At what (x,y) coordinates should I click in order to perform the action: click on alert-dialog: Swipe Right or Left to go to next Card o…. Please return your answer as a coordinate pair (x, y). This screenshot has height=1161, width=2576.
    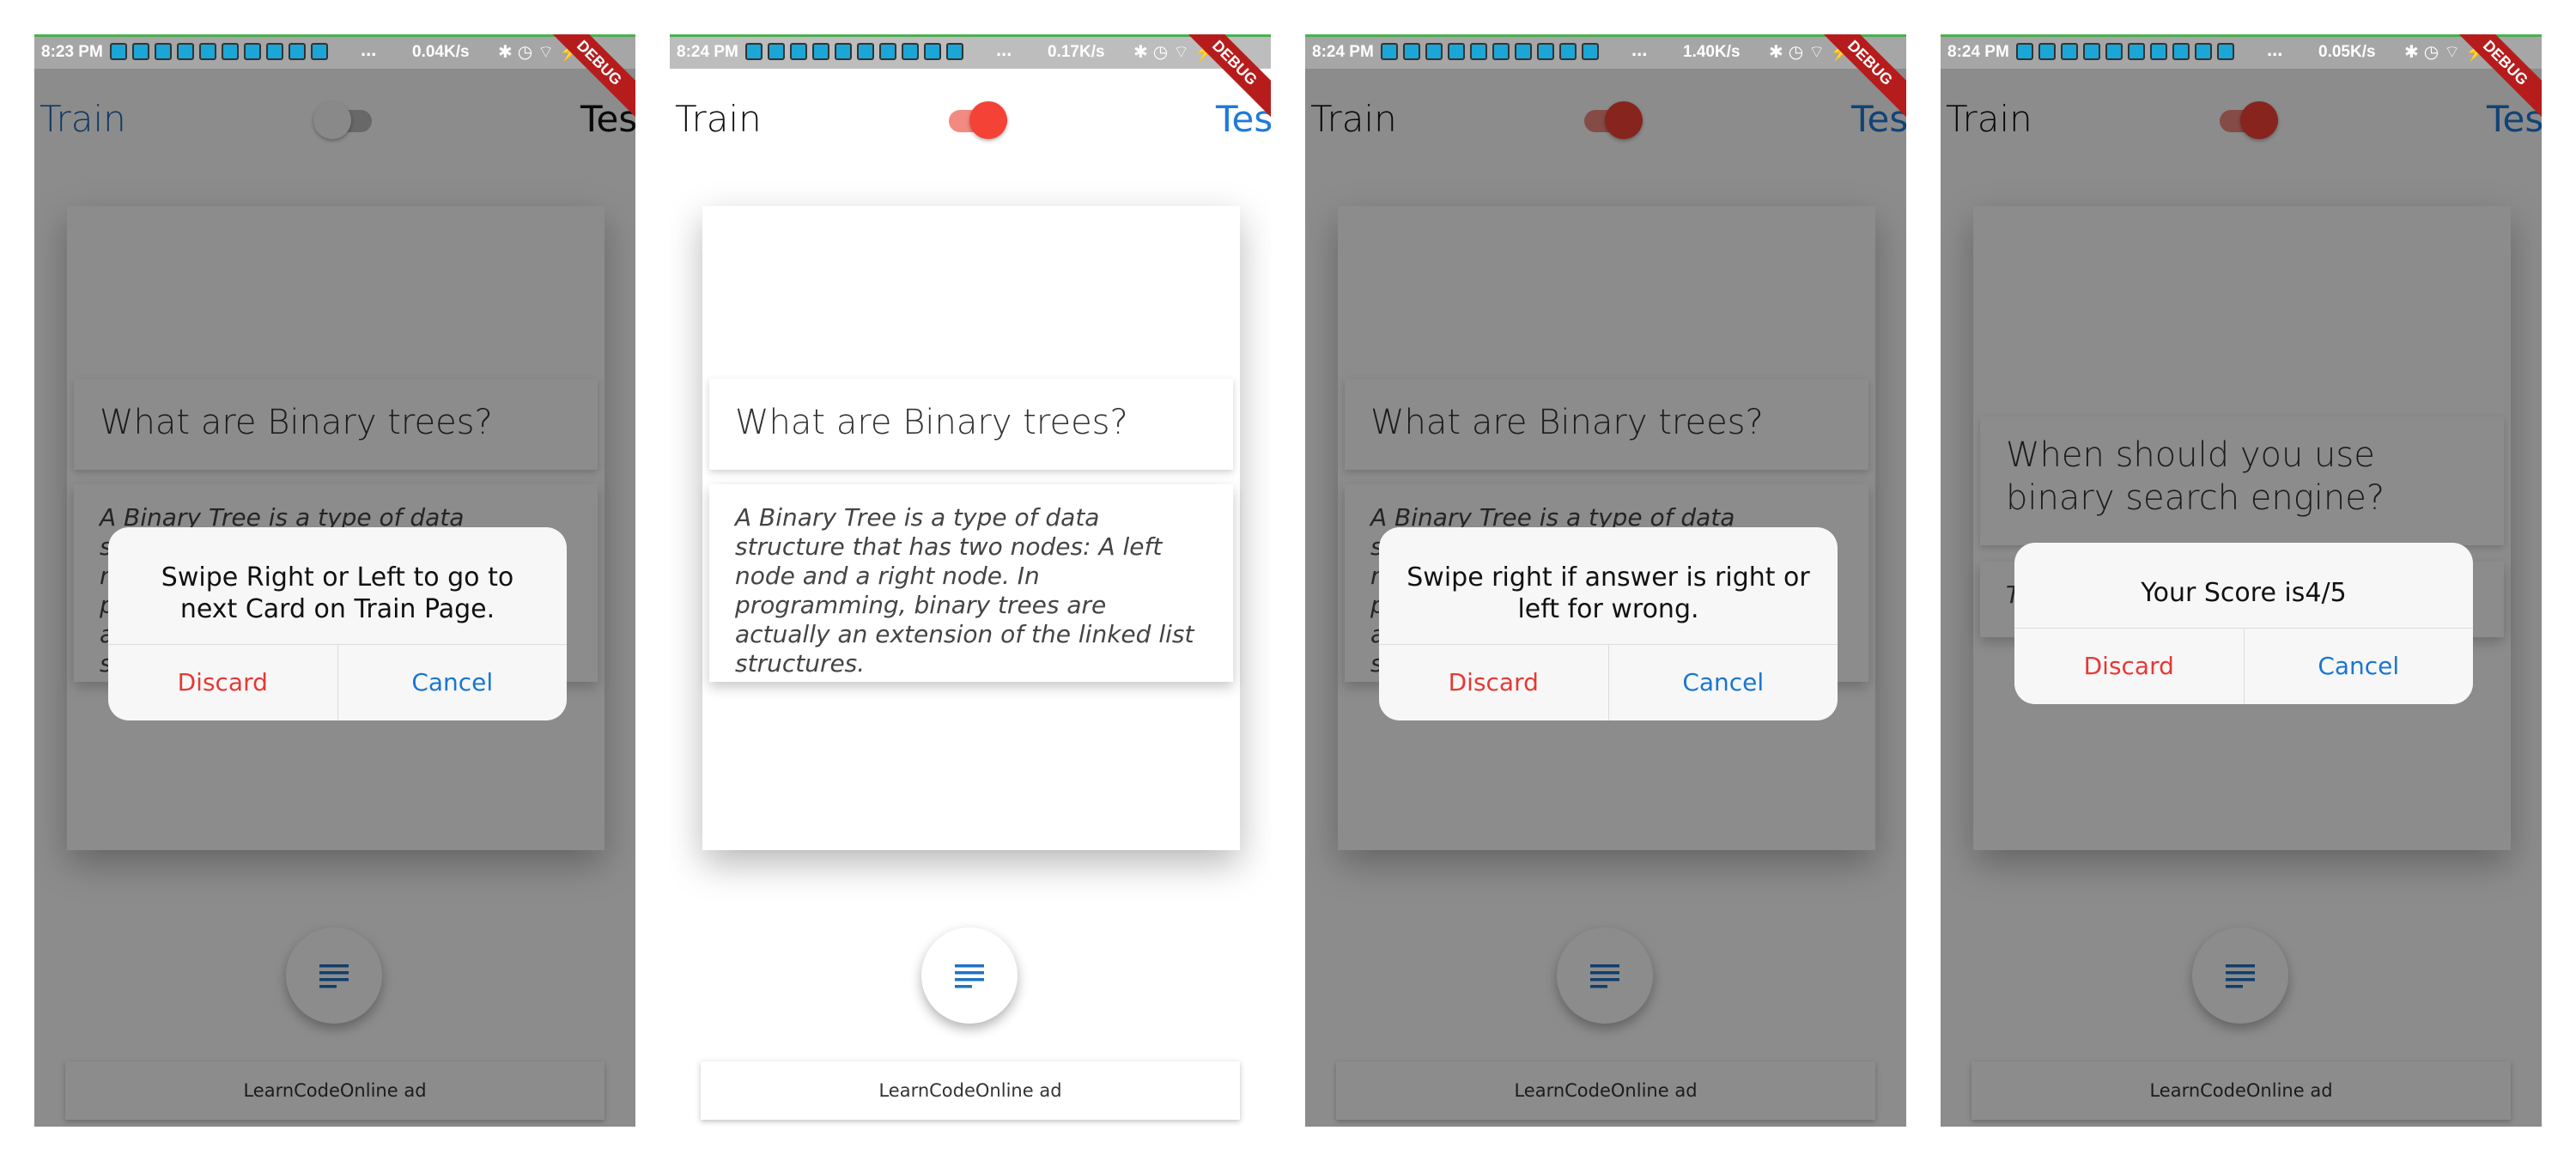
    Looking at the image, I should click on (337, 623).